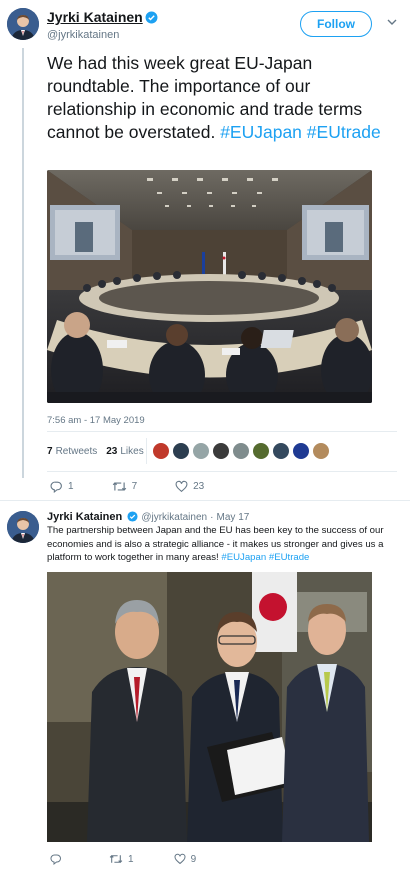 This screenshot has width=410, height=869. I want to click on reply-author-name: Jyrki Katainen, so click(84, 517).